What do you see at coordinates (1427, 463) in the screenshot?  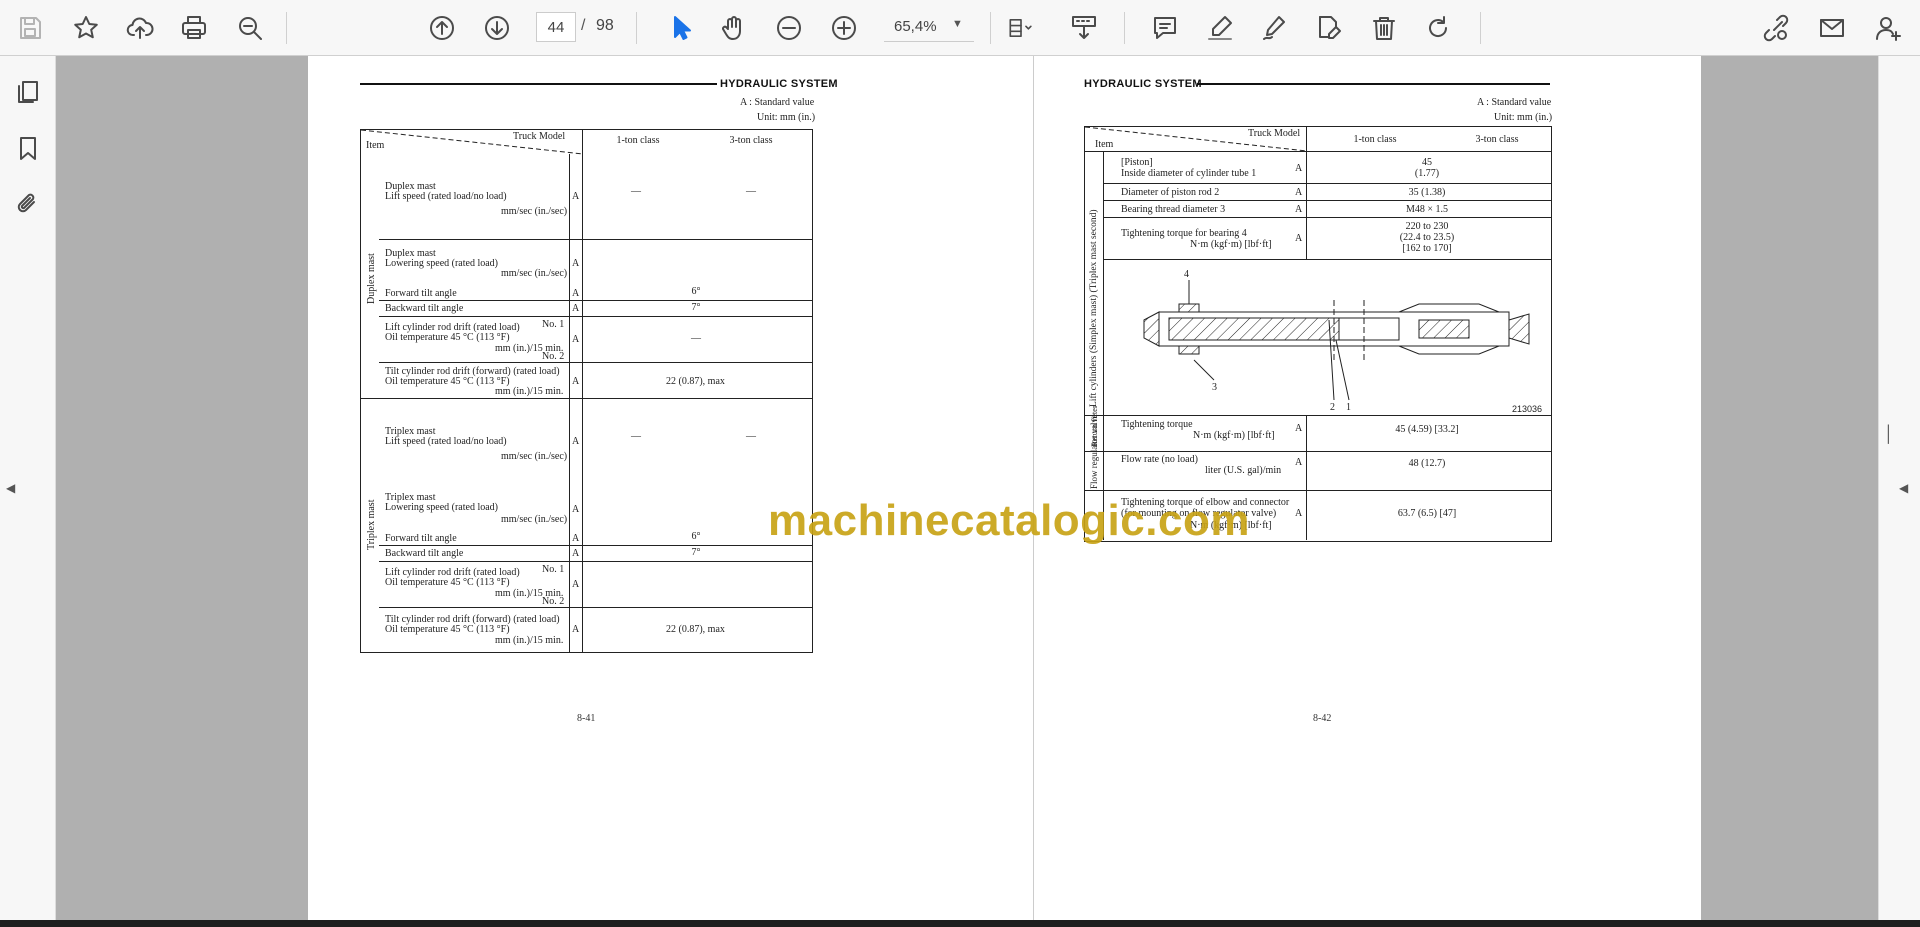 I see `value-both: 48 (12.7)` at bounding box center [1427, 463].